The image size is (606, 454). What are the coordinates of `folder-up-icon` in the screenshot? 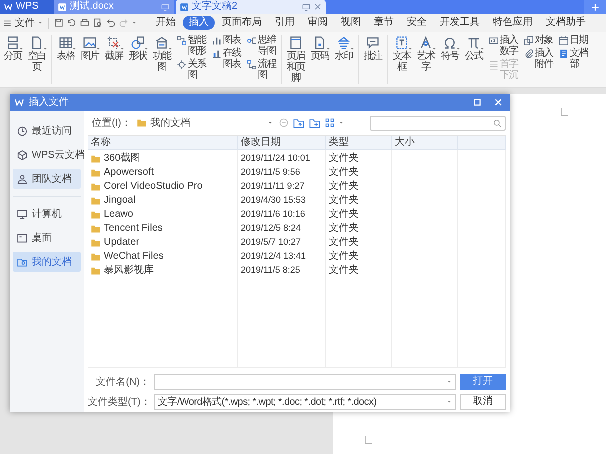 It's located at (299, 123).